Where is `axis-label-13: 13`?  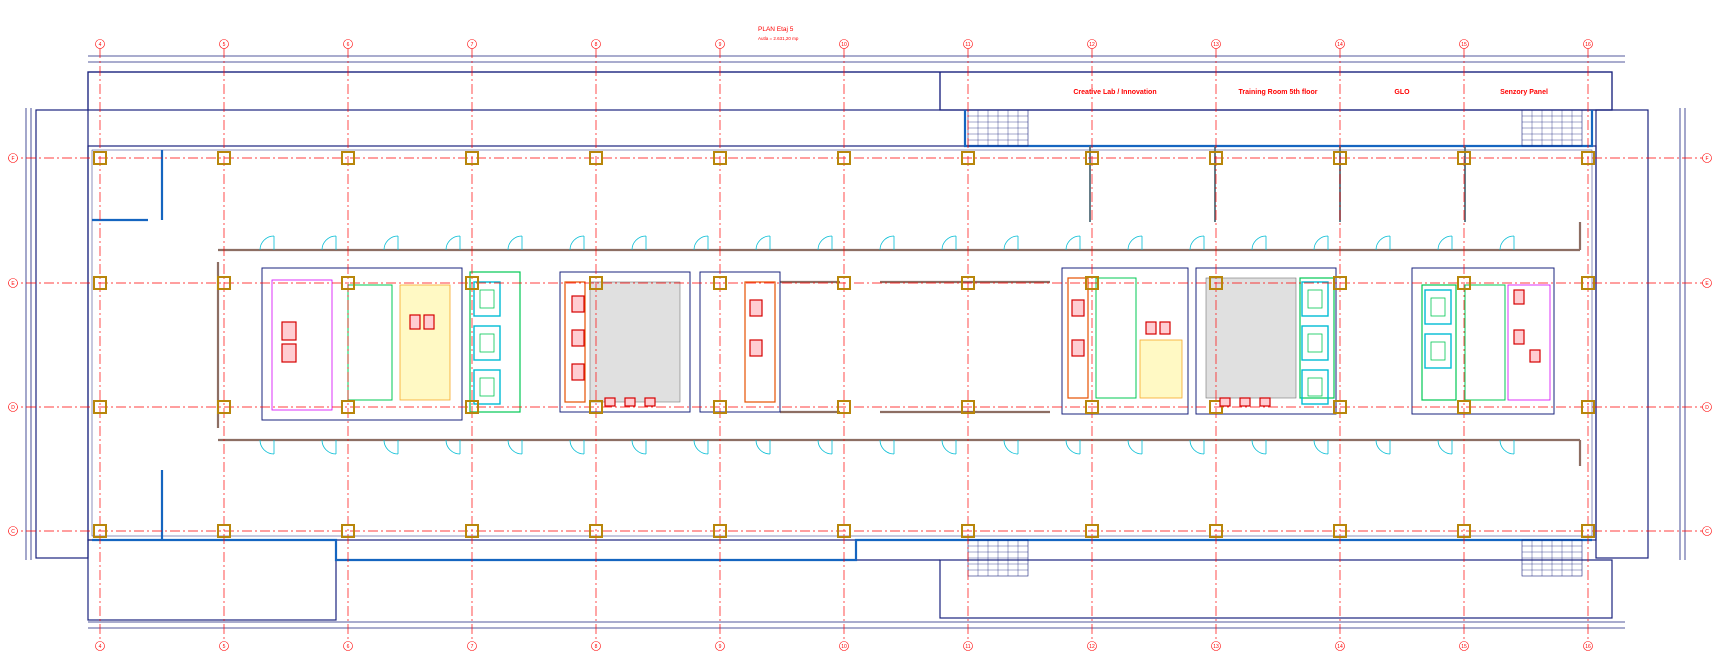 axis-label-13: 13 is located at coordinates (1216, 45).